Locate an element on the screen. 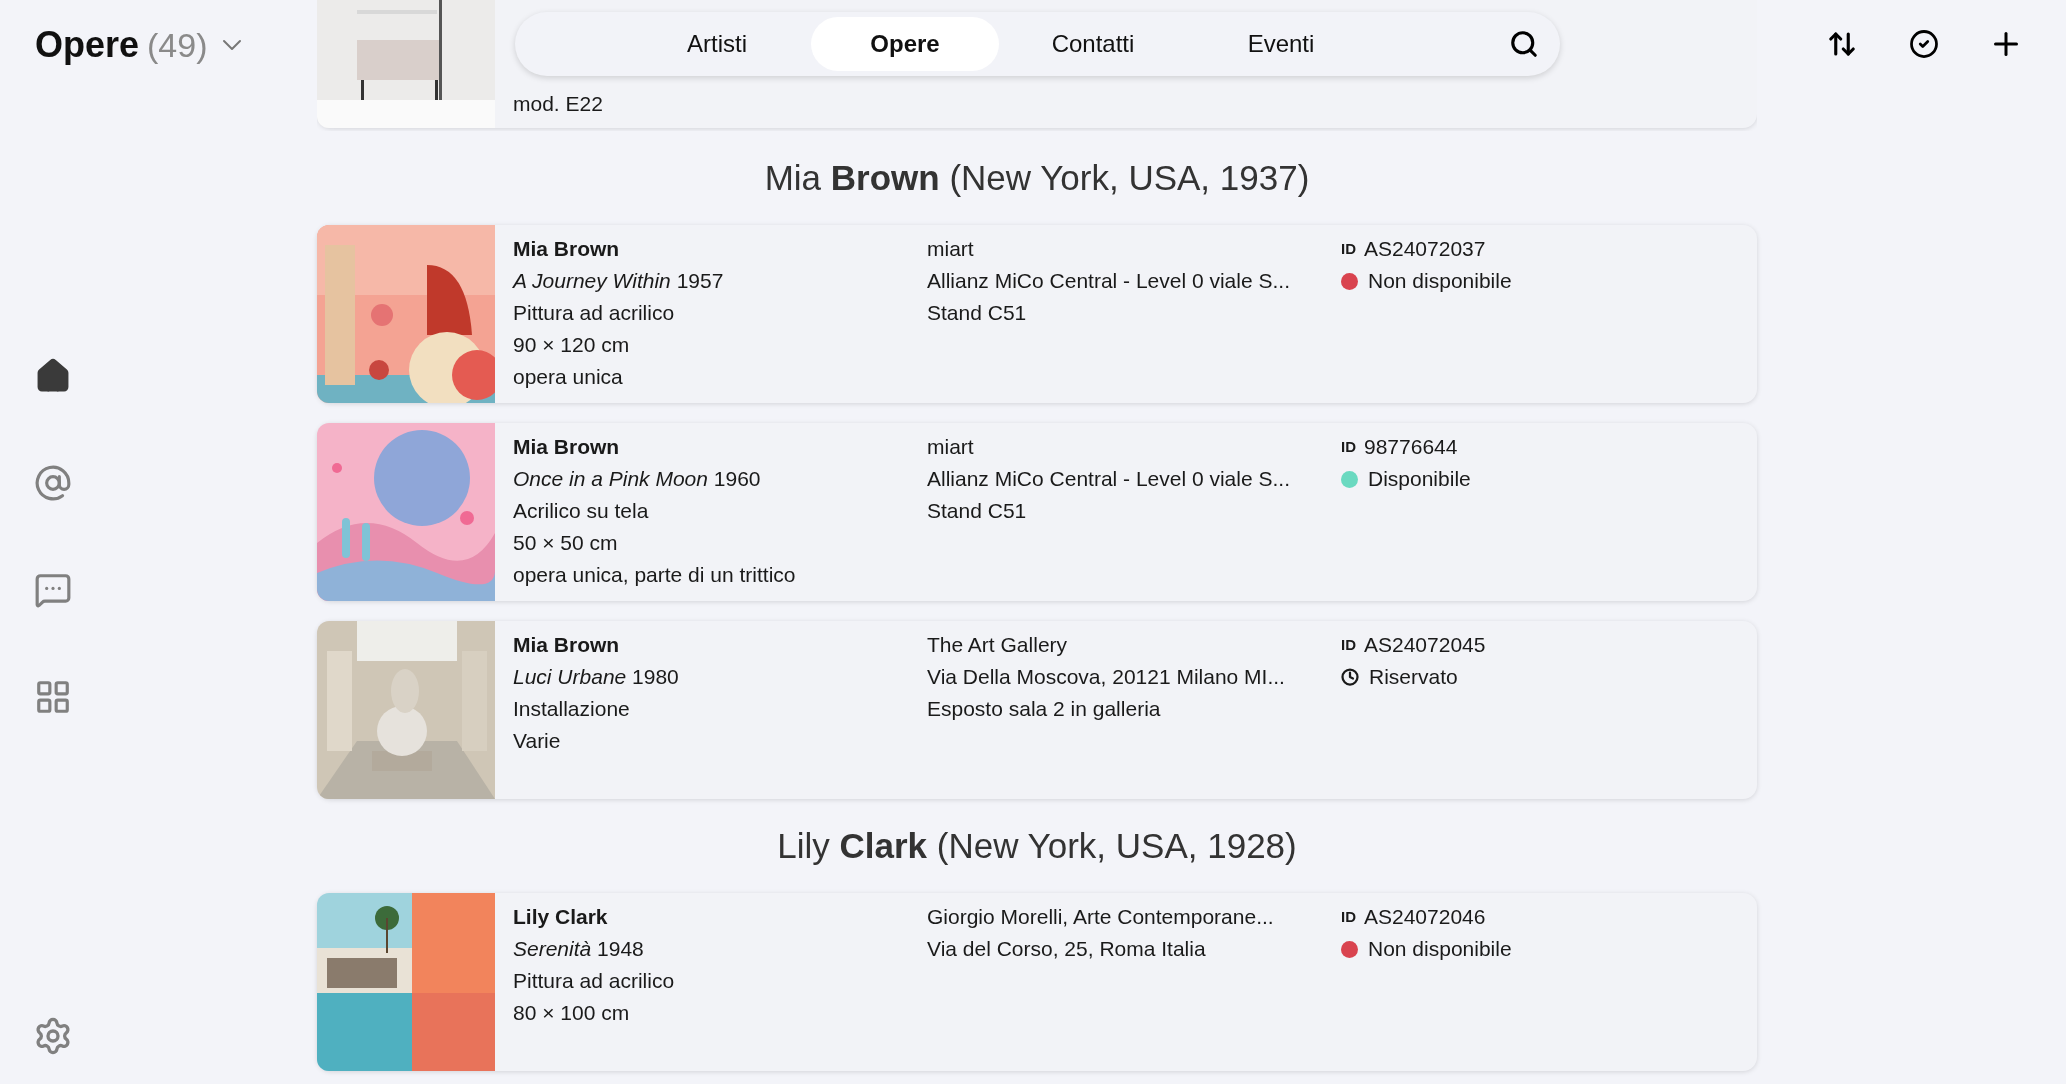  artwork-id: AS24072046 is located at coordinates (1425, 917).